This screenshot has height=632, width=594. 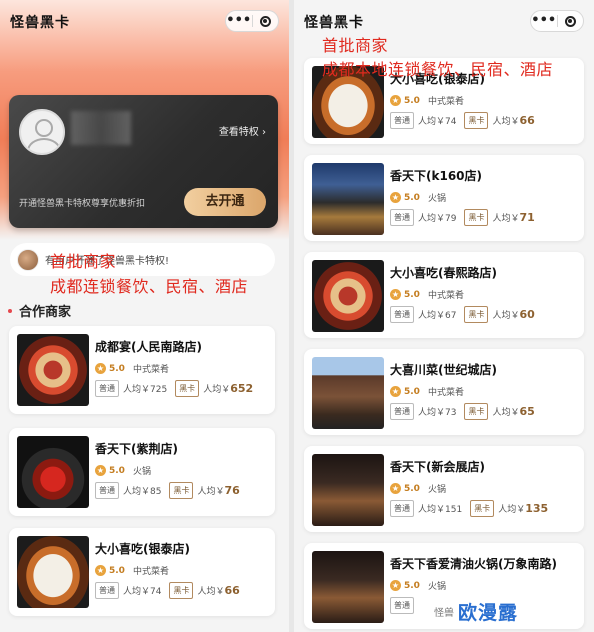 What do you see at coordinates (437, 122) in the screenshot?
I see `normal-price: 人均￥74` at bounding box center [437, 122].